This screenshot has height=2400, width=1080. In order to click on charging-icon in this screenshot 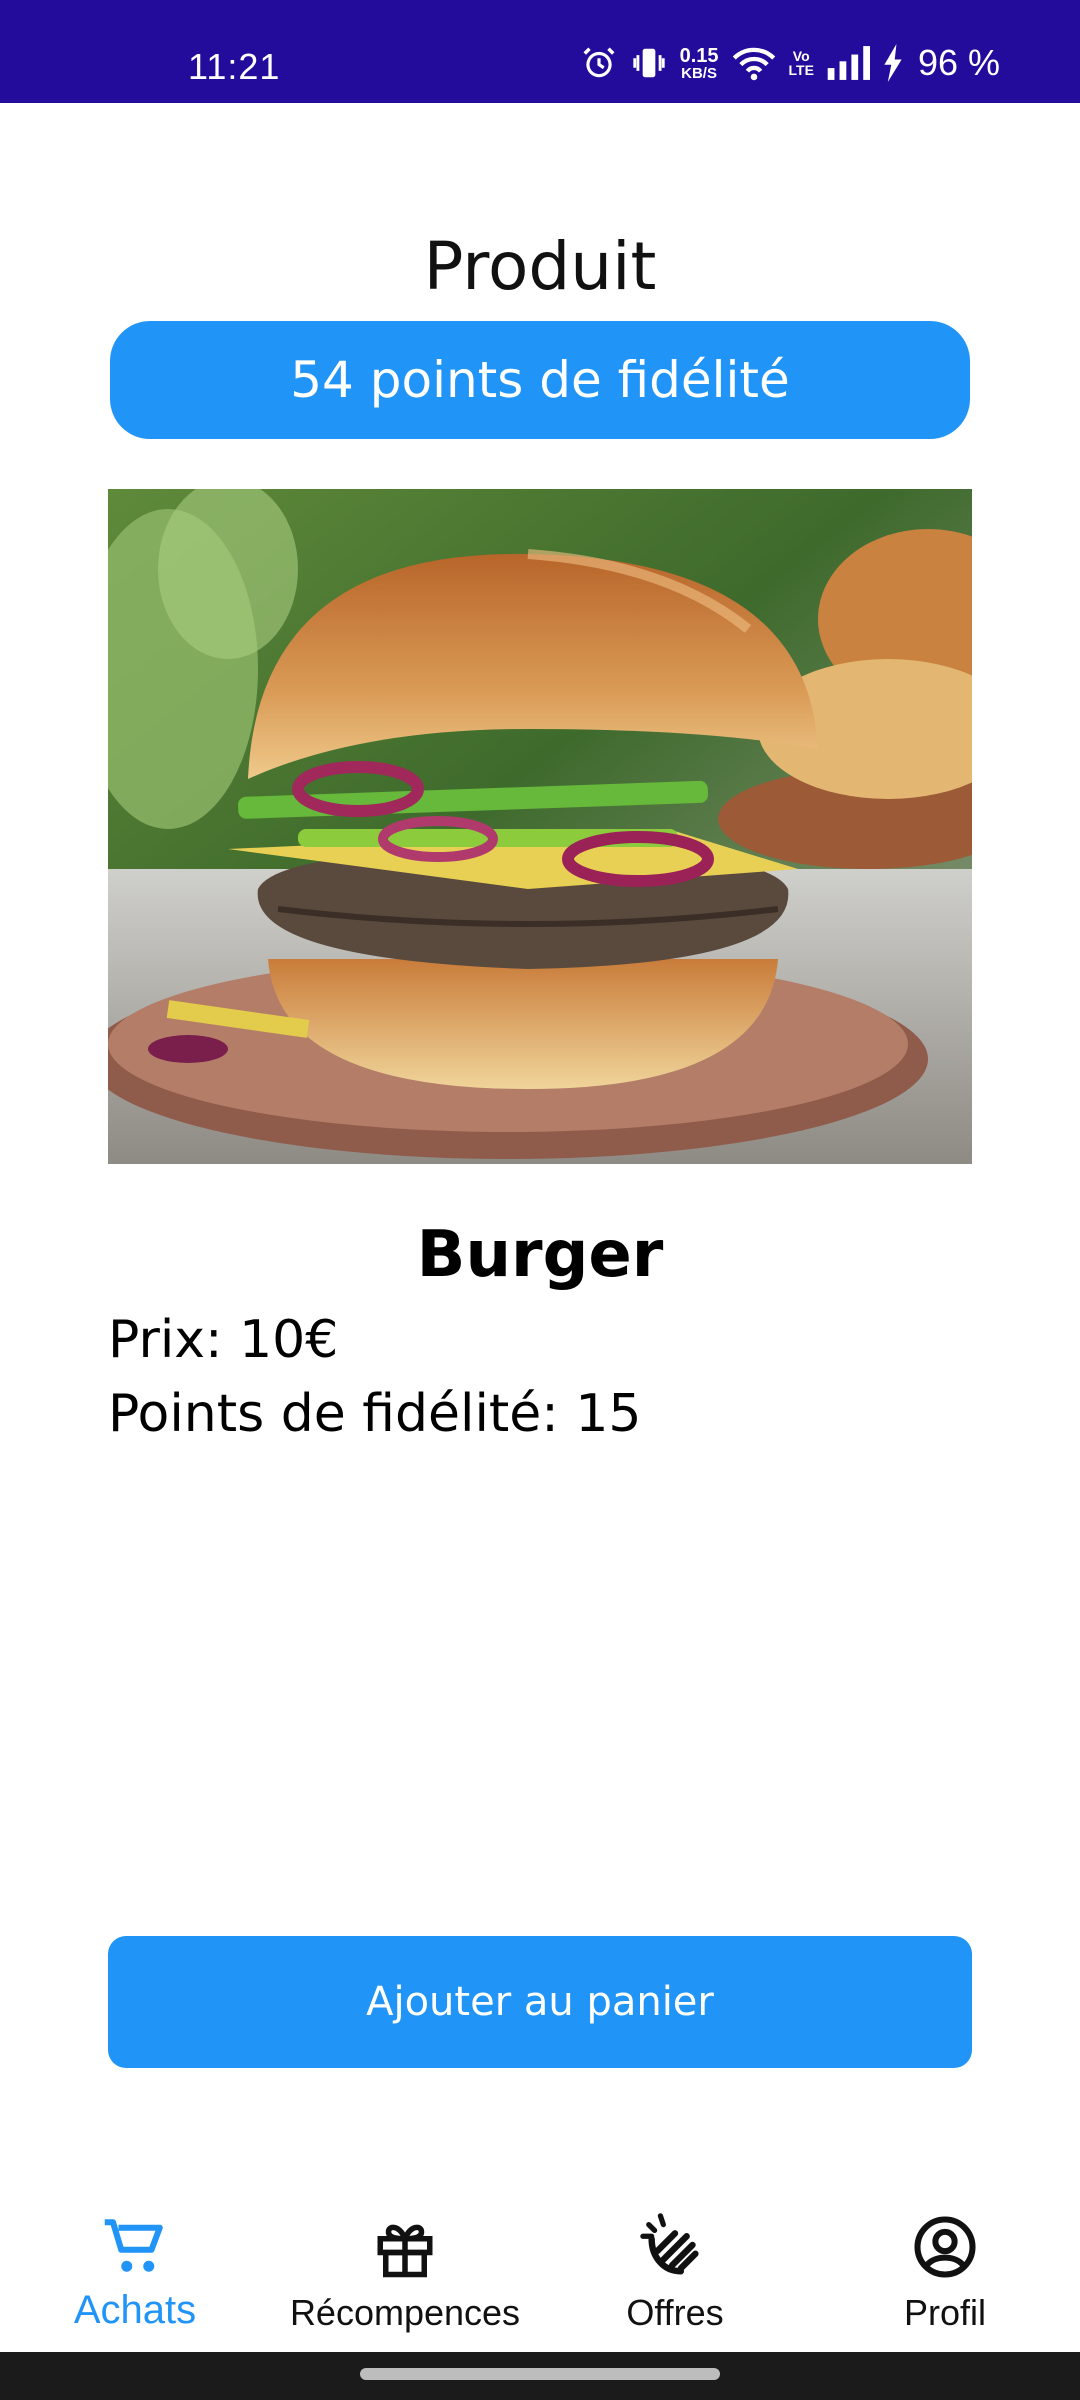, I will do `click(893, 63)`.